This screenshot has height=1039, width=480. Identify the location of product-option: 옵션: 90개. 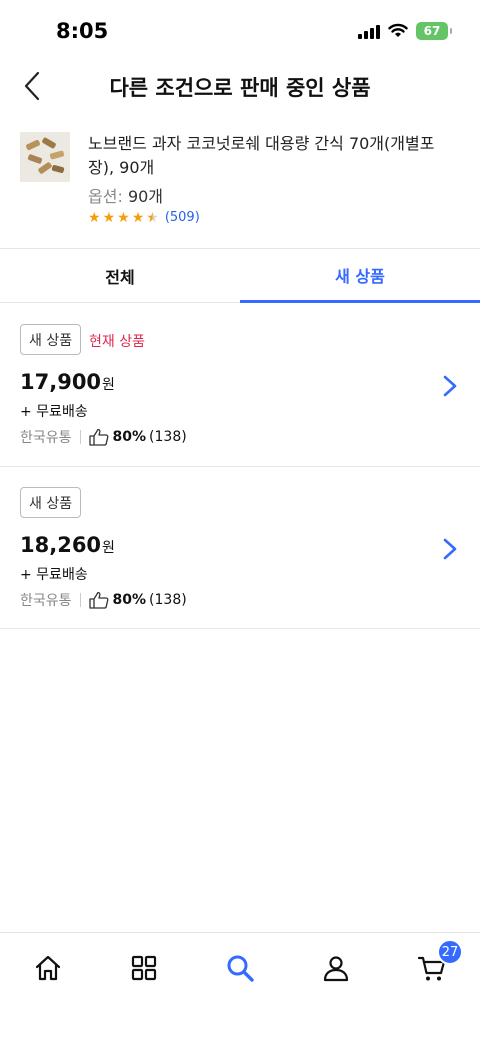
(125, 195).